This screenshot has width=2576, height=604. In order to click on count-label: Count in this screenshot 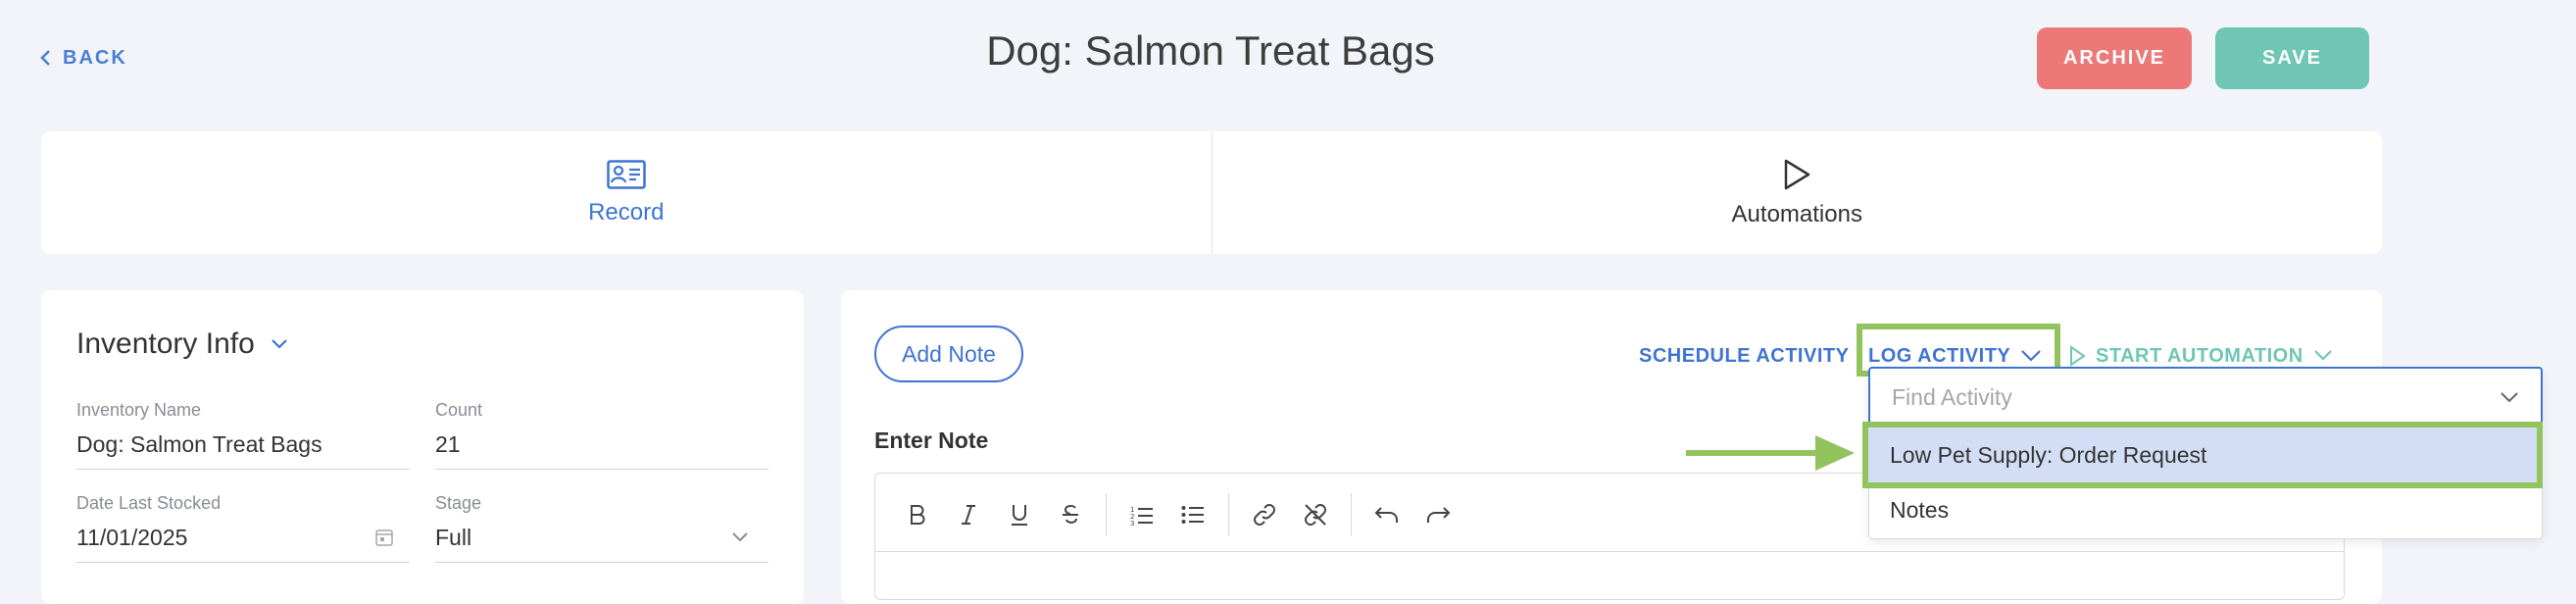, I will do `click(459, 410)`.